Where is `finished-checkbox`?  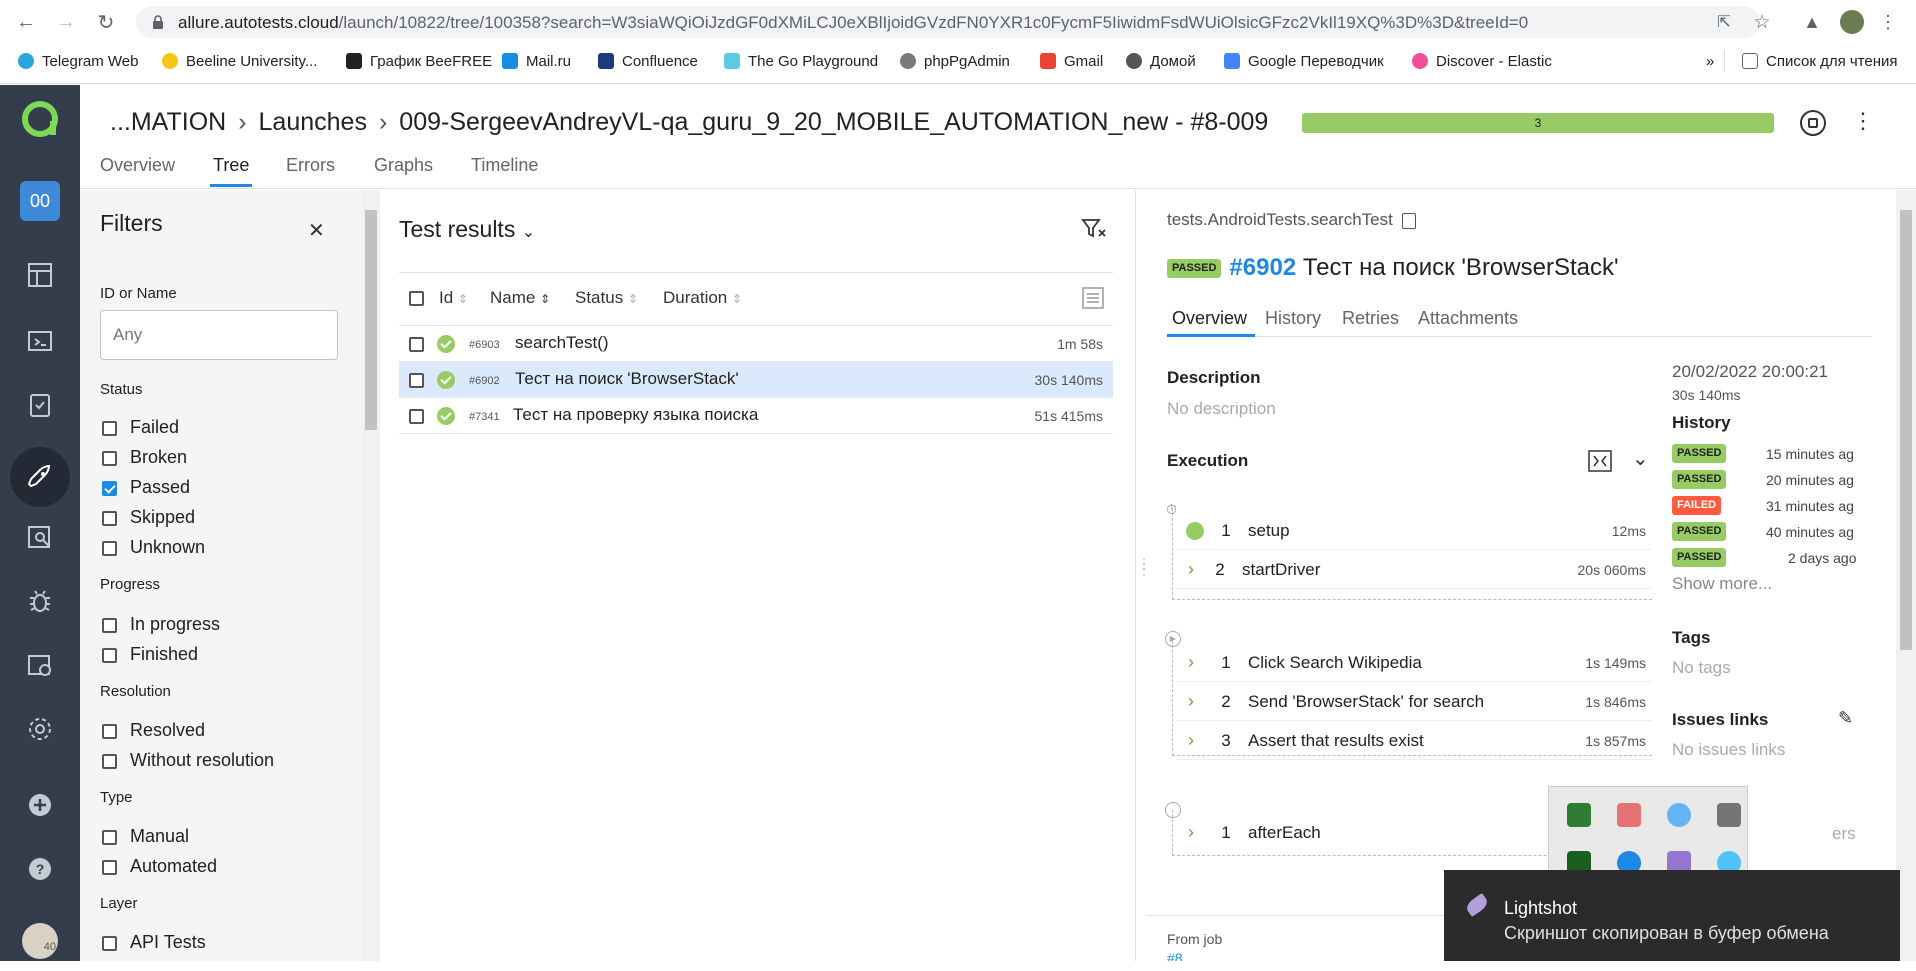
finished-checkbox is located at coordinates (109, 655).